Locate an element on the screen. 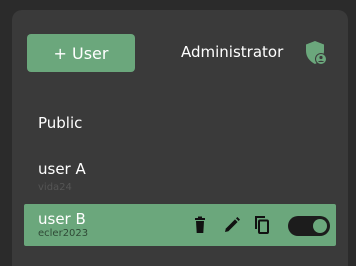 The height and width of the screenshot is (266, 356). user-name: user B is located at coordinates (62, 219).